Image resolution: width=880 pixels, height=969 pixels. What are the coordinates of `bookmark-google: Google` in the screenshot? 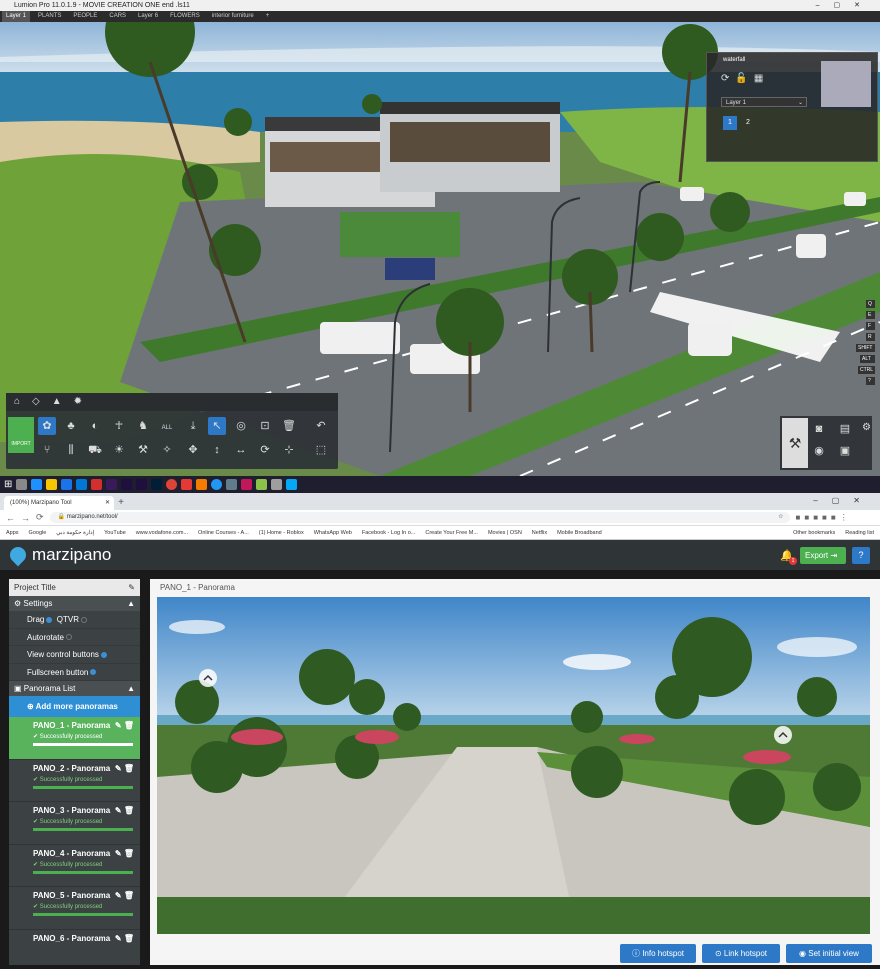 It's located at (38, 533).